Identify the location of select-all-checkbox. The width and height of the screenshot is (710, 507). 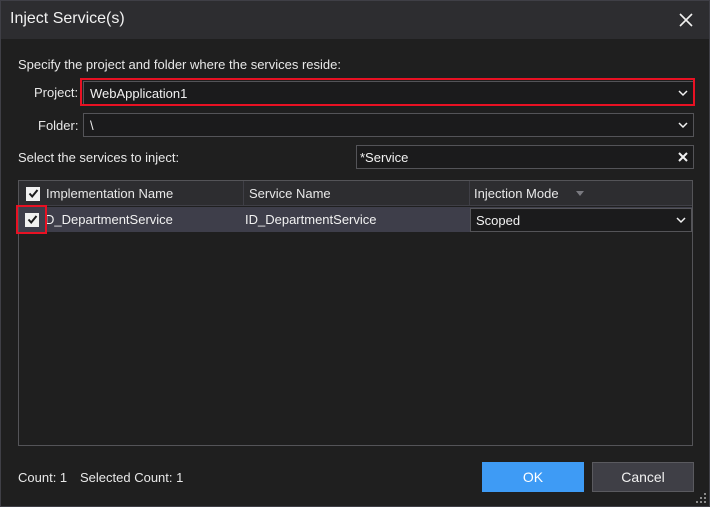
(33, 193).